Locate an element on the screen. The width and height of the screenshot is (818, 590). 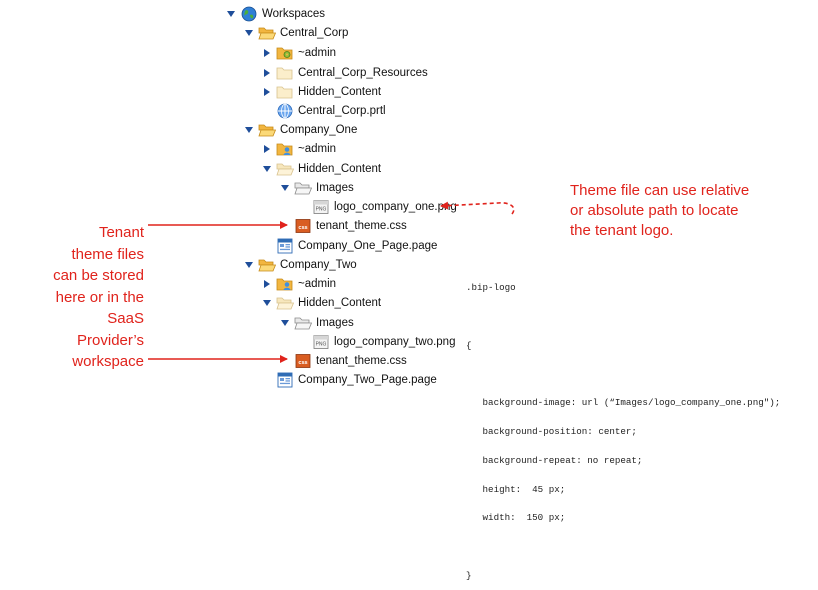
code-line: } is located at coordinates (469, 575).